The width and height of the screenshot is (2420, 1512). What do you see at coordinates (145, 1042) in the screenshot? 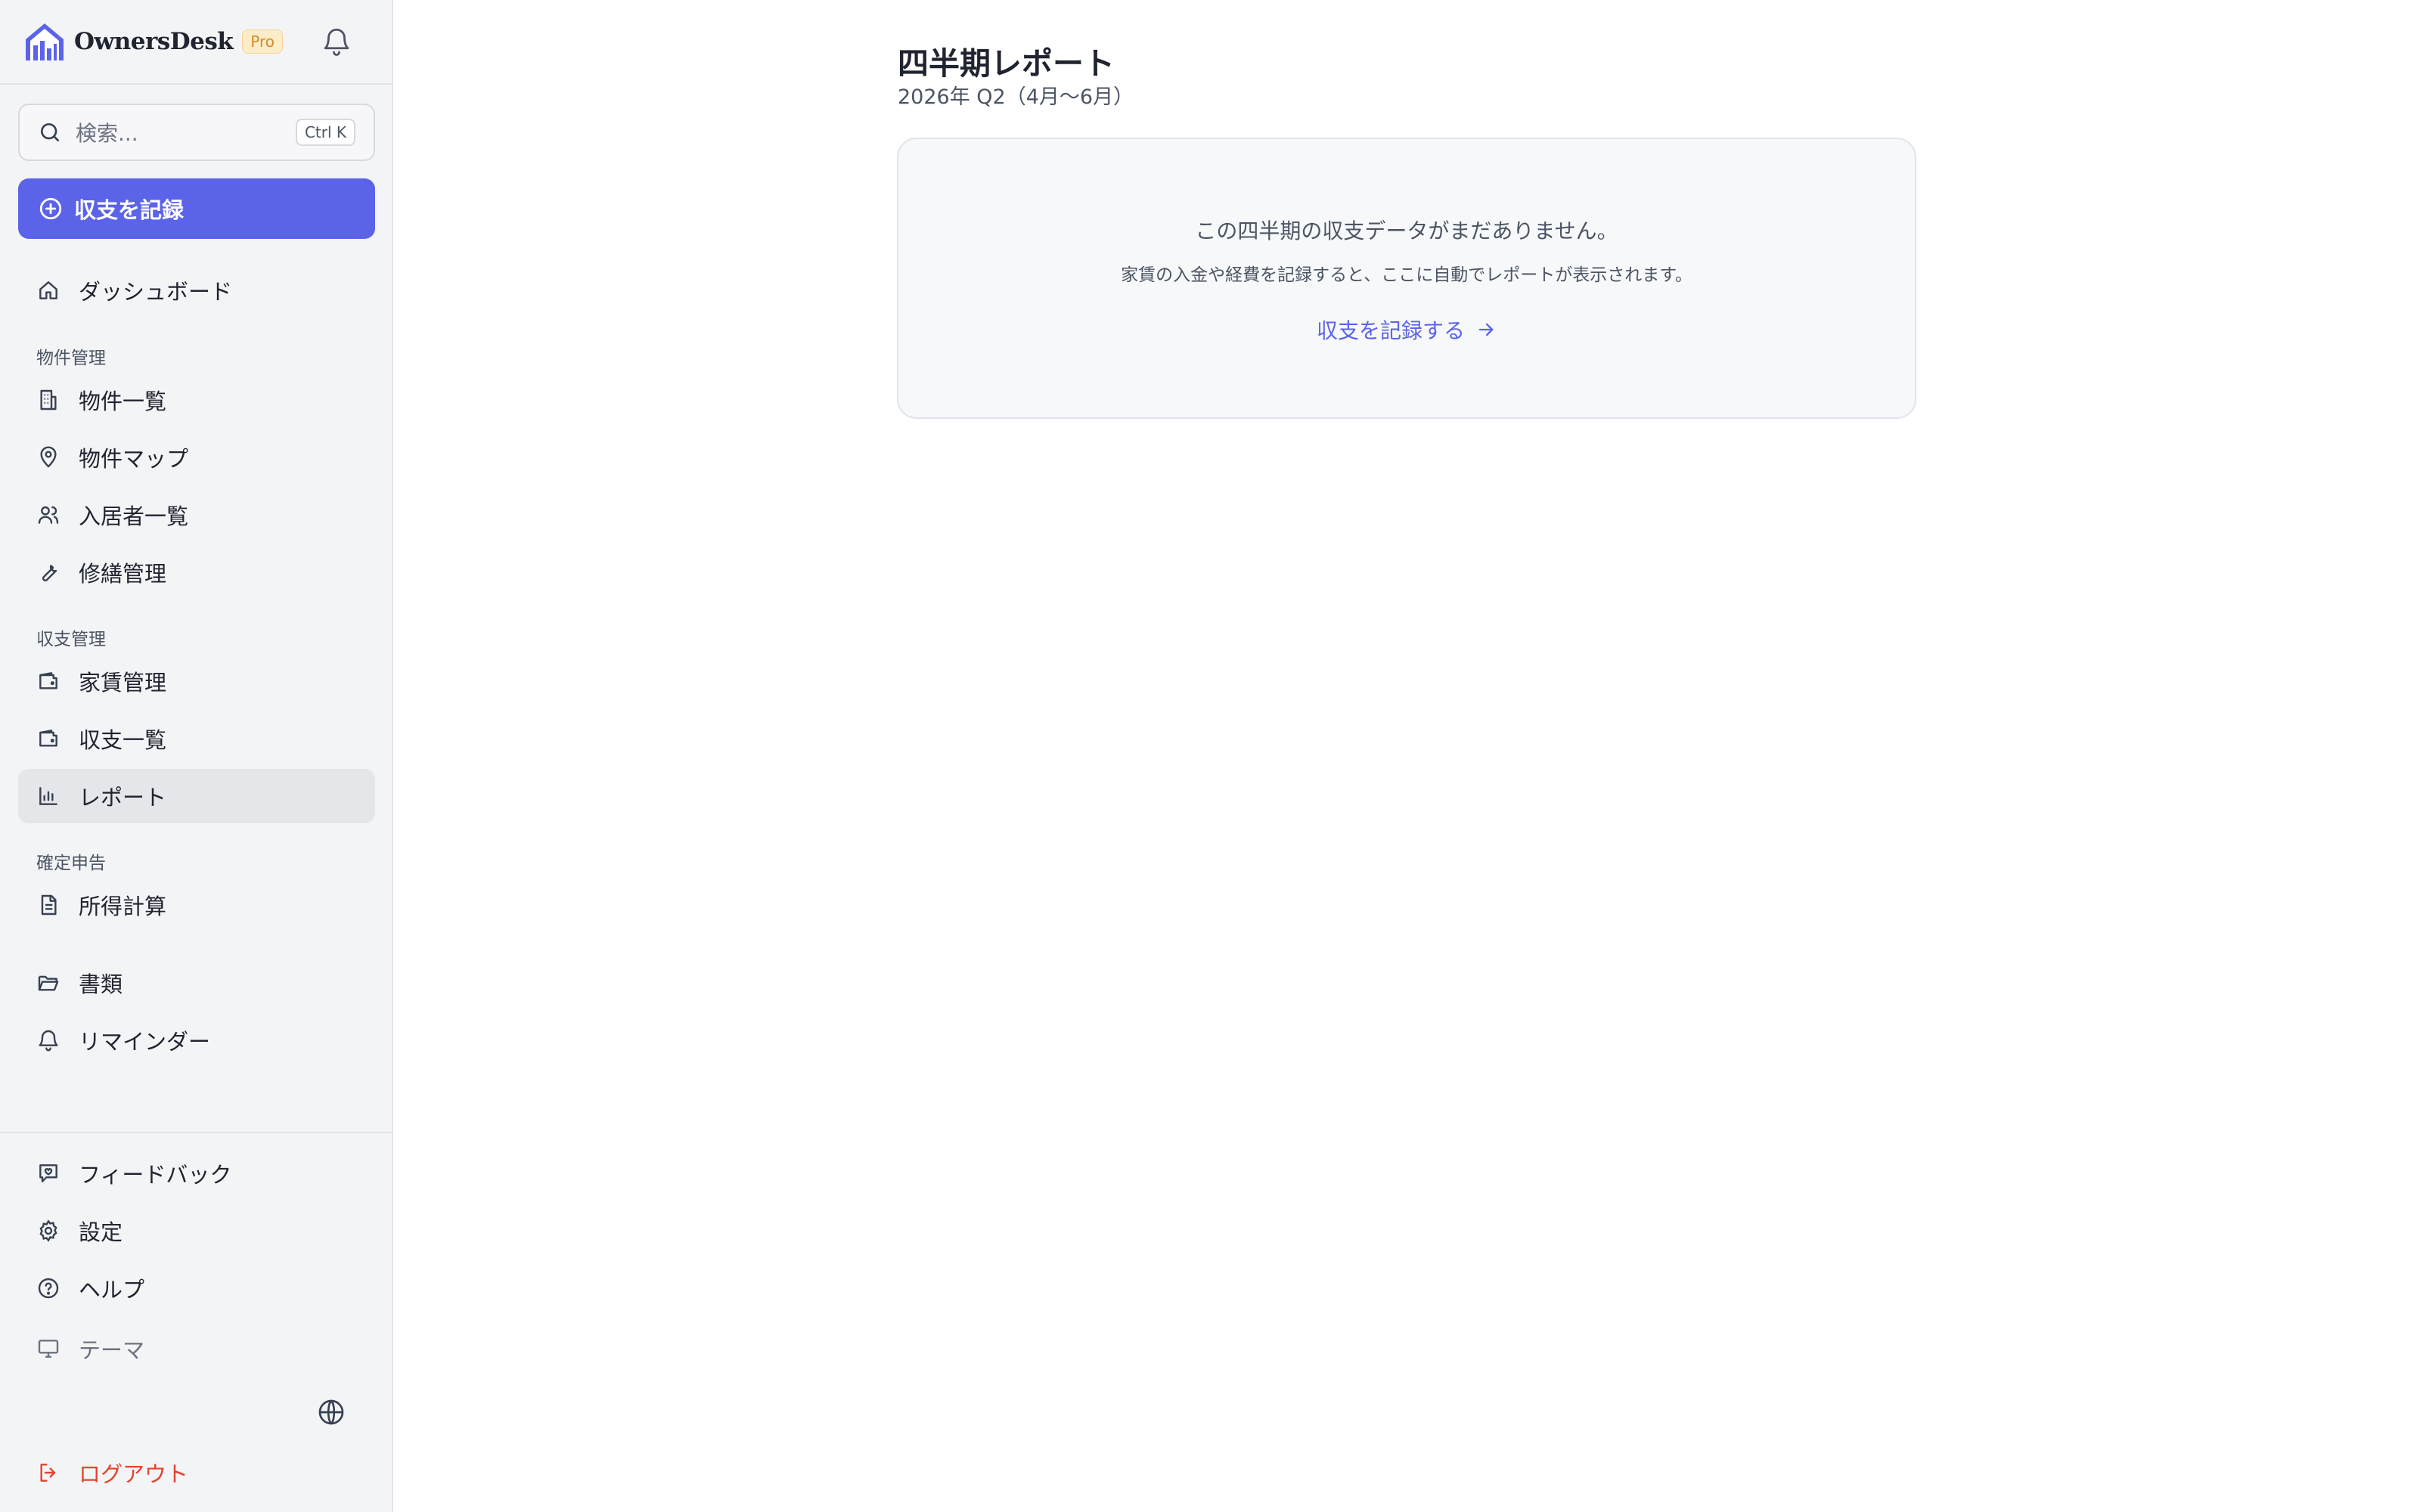
I see `nav-reminders-label: リマインダー` at bounding box center [145, 1042].